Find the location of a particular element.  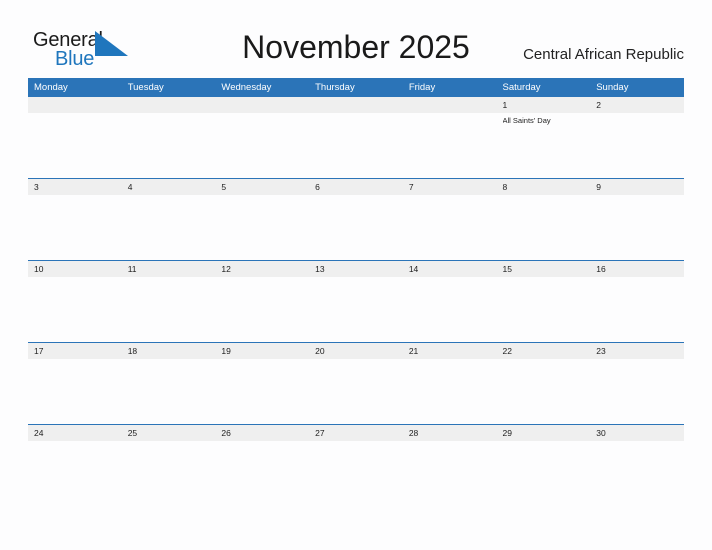

day-number: 22 is located at coordinates (544, 351).